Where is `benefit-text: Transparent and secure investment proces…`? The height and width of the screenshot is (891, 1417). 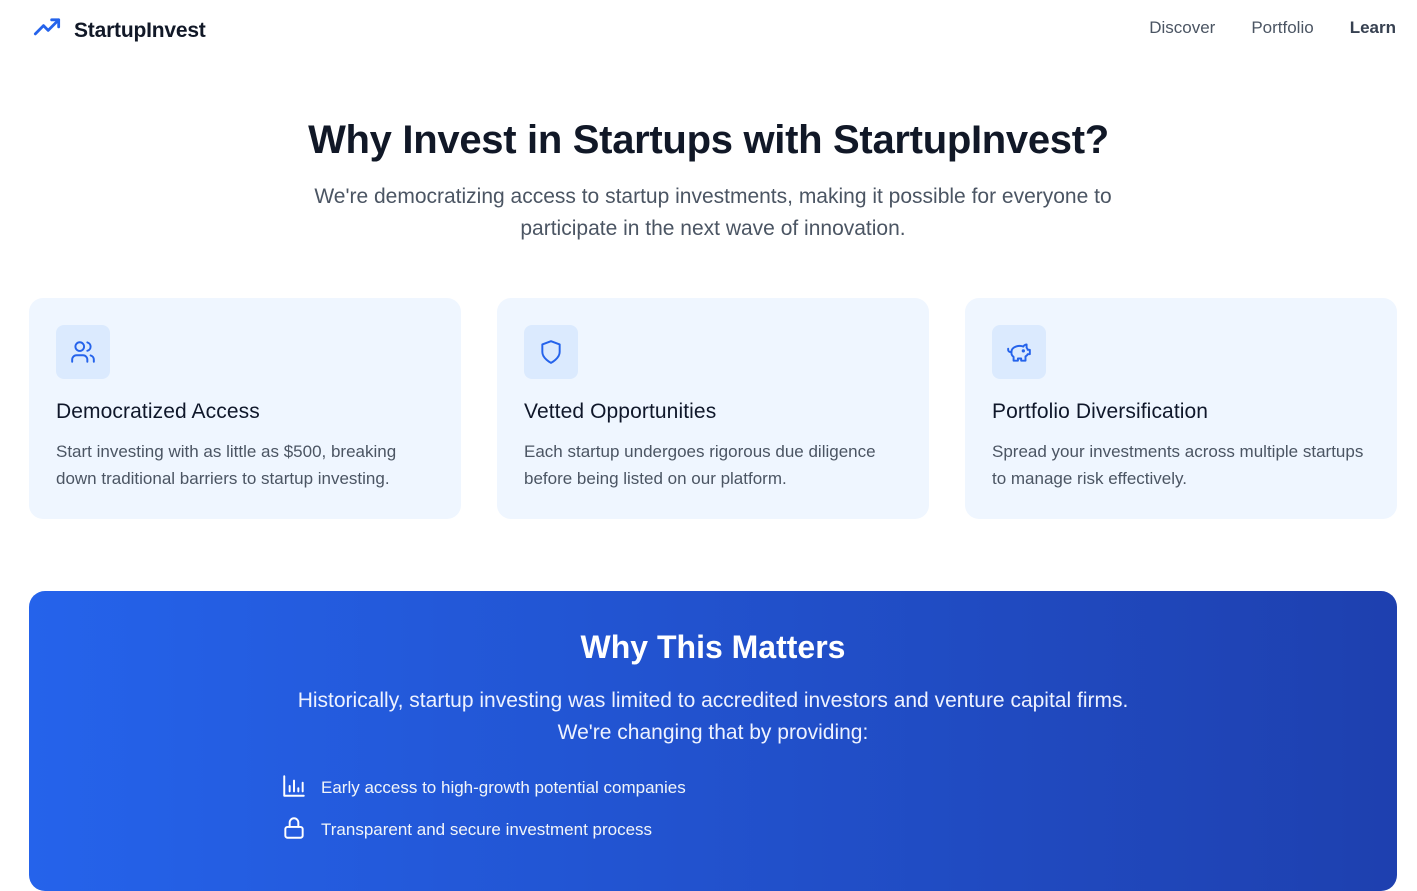 benefit-text: Transparent and secure investment proces… is located at coordinates (487, 829).